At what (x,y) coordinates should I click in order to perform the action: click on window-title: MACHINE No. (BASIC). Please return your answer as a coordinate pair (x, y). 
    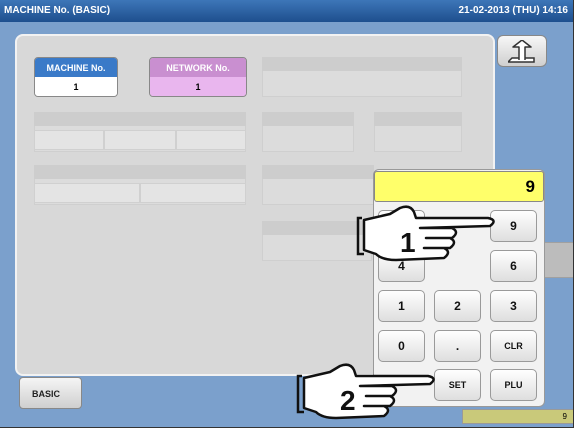
    Looking at the image, I should click on (57, 10).